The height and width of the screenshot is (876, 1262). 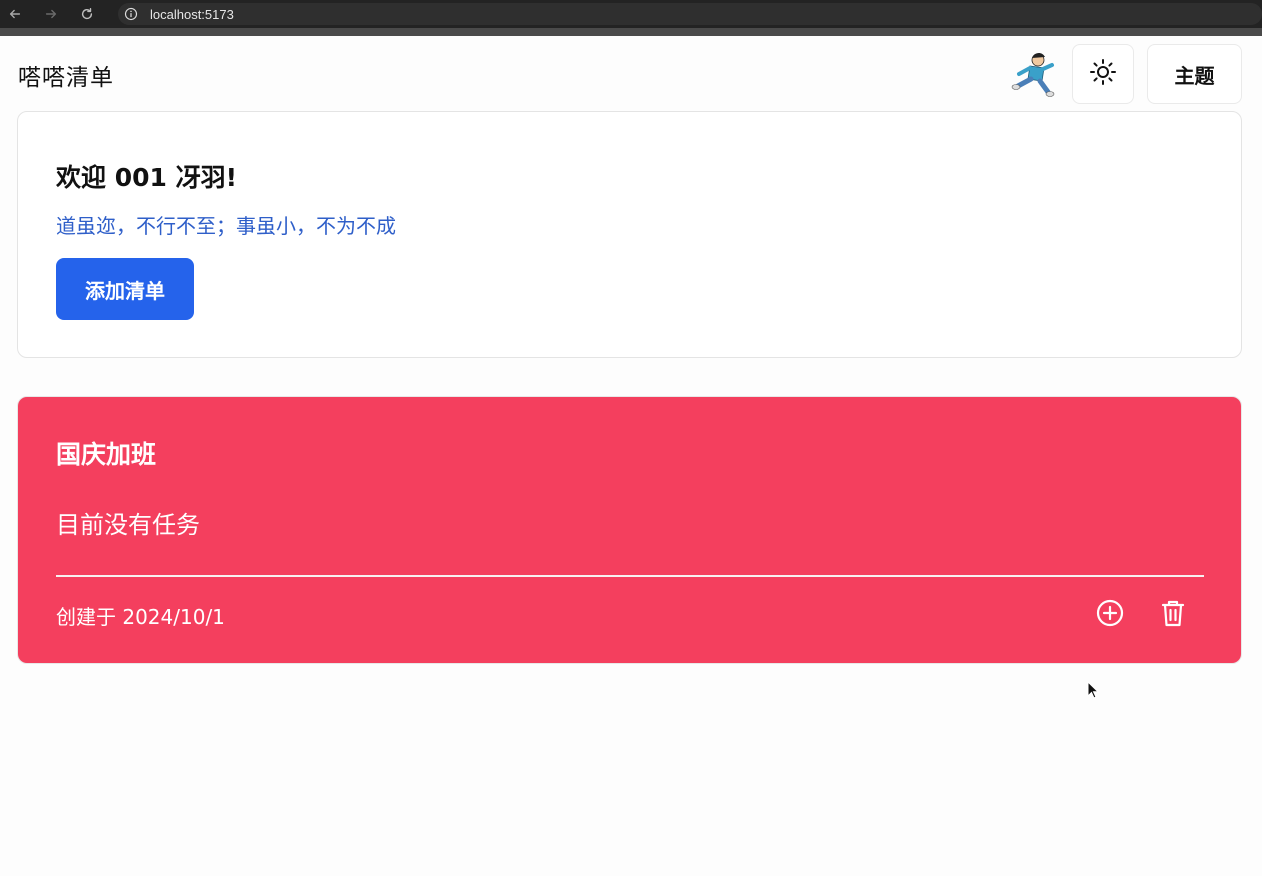 I want to click on browser-toolbar: localhost:5173, so click(x=631, y=14).